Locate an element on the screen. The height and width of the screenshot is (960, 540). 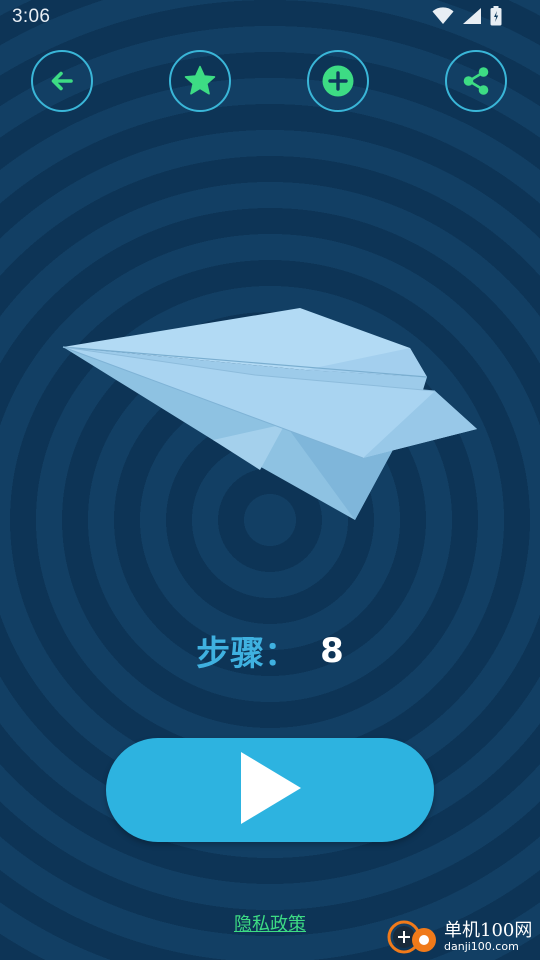
status-icons is located at coordinates (467, 18).